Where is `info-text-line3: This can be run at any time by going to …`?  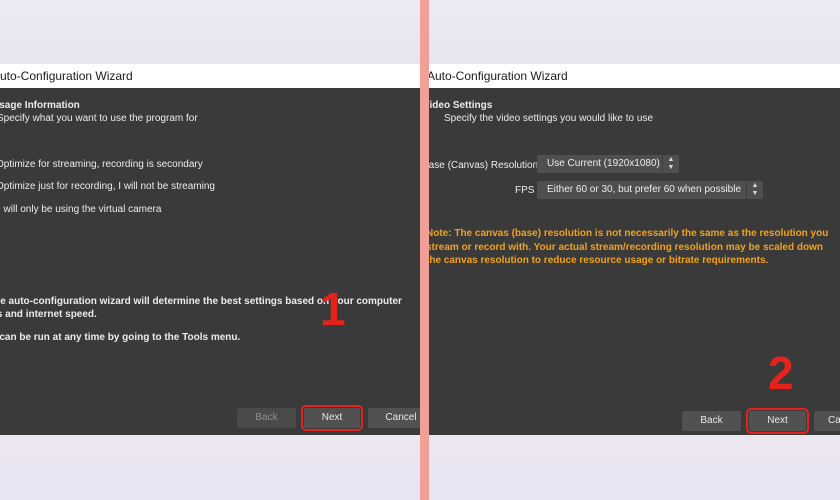
info-text-line3: This can be run at any time by going to … is located at coordinates (120, 337).